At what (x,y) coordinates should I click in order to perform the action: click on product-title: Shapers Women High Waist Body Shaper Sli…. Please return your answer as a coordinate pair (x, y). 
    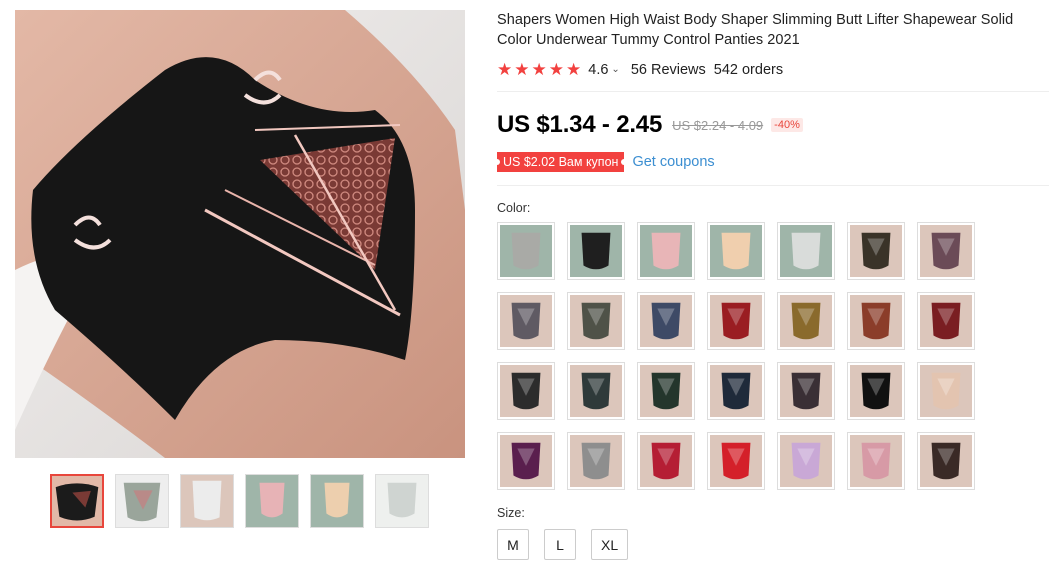
    Looking at the image, I should click on (755, 30).